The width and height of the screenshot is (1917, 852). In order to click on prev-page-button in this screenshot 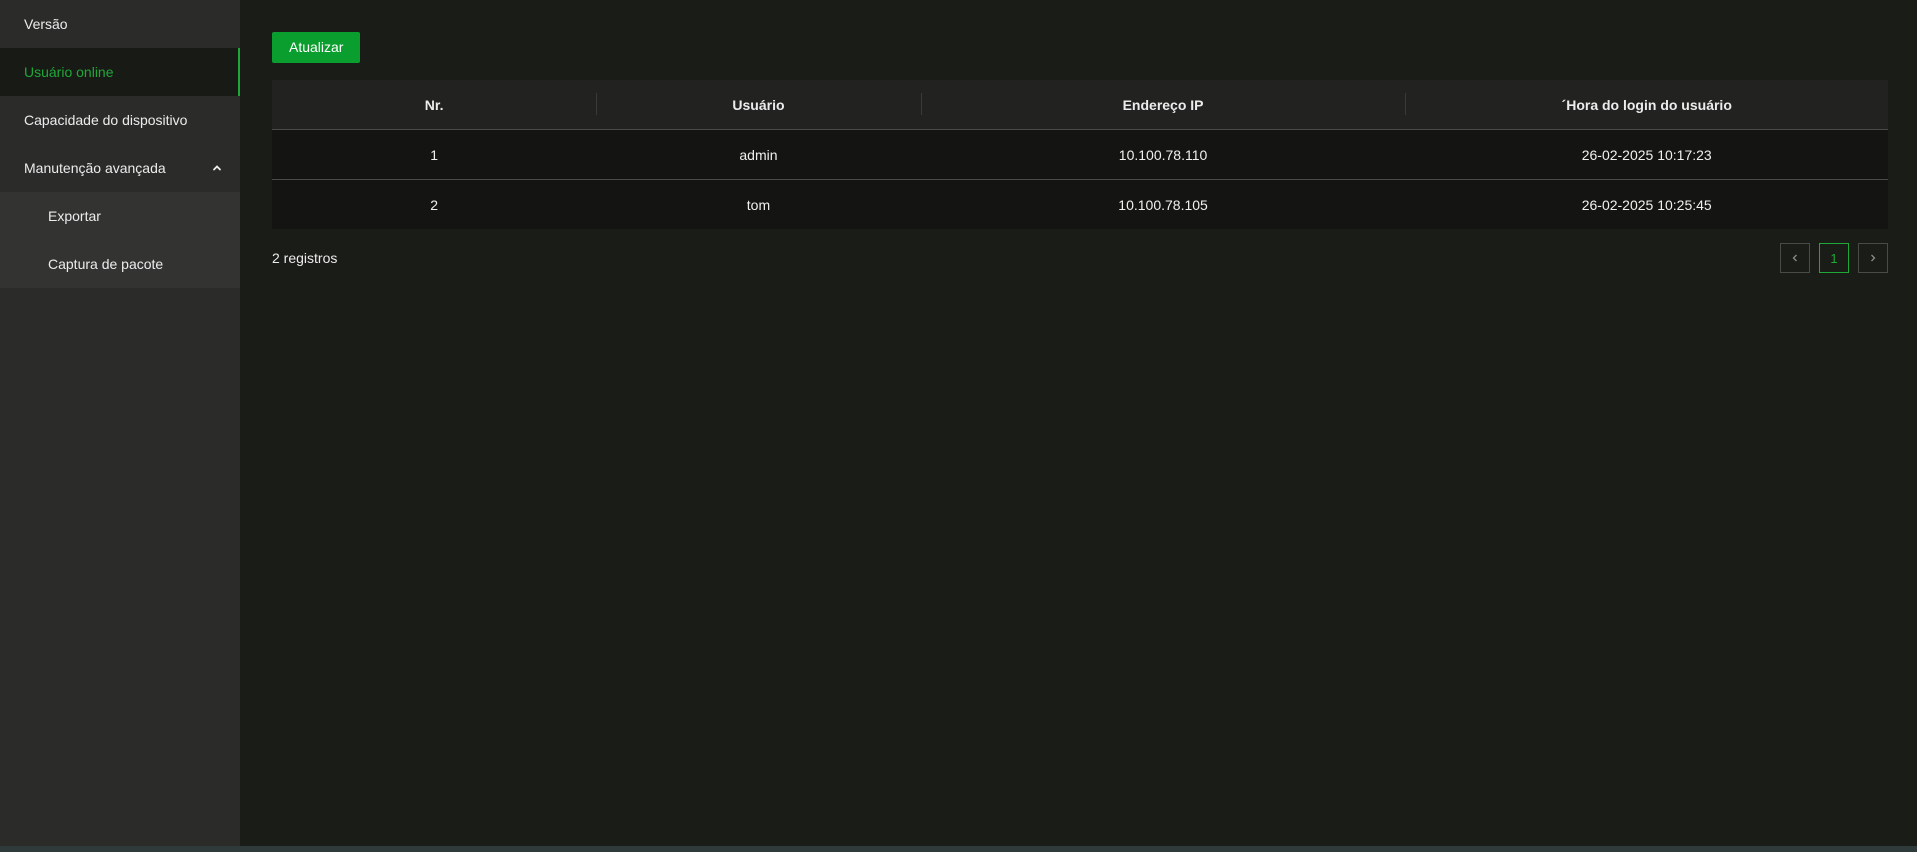, I will do `click(1795, 258)`.